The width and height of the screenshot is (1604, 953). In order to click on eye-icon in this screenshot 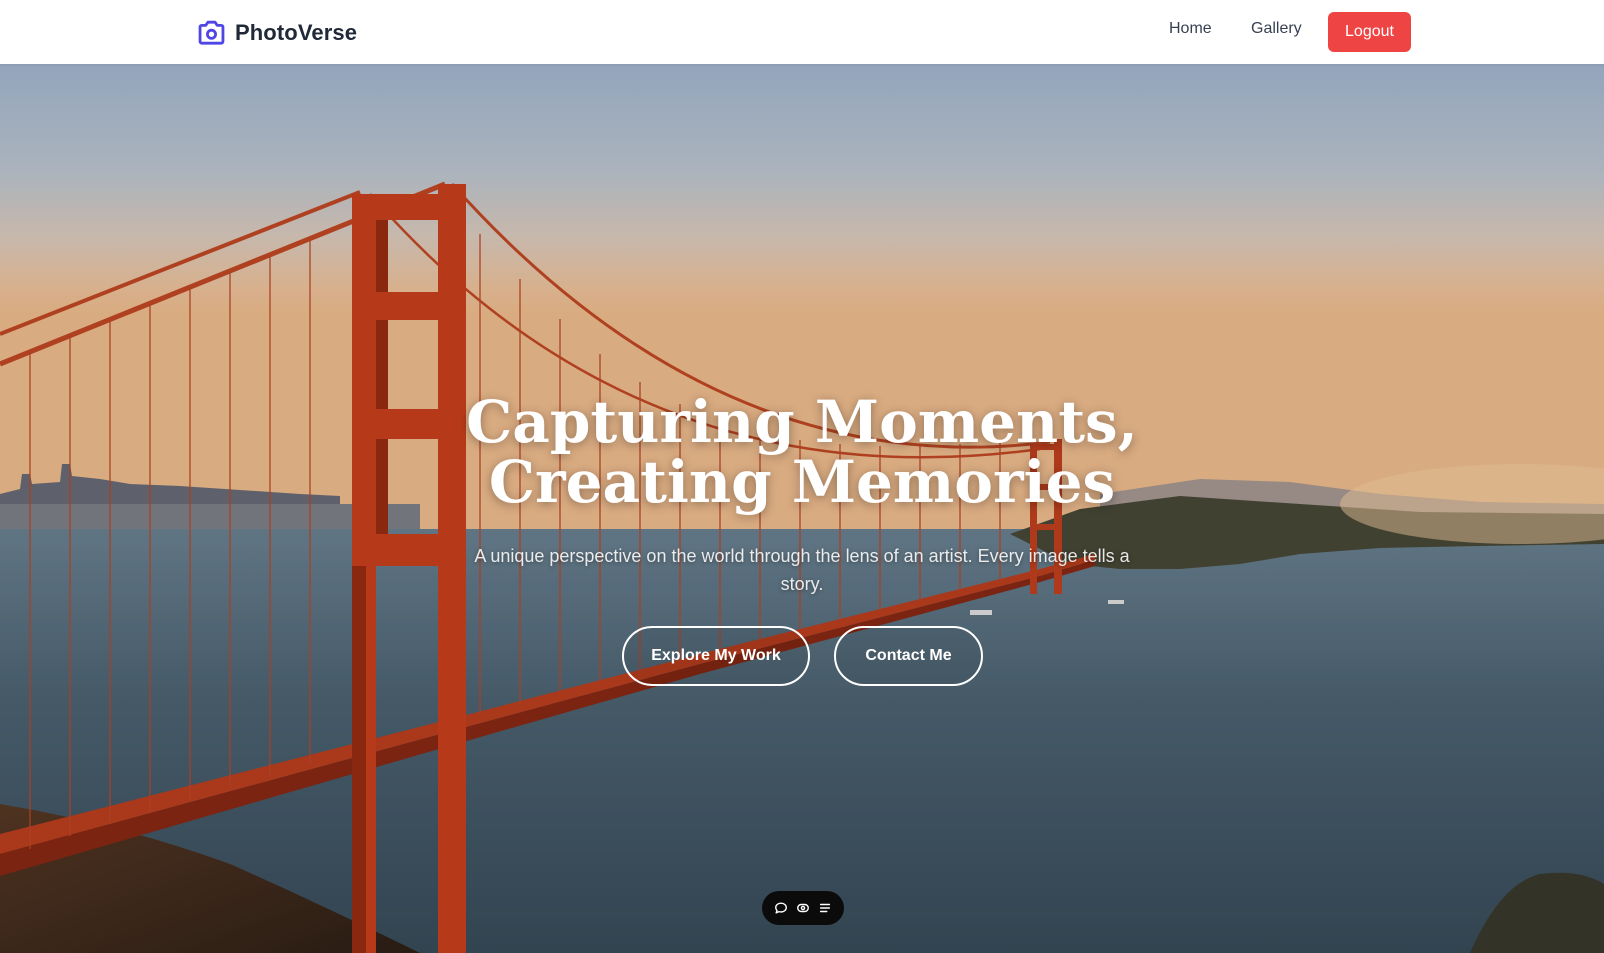, I will do `click(803, 908)`.